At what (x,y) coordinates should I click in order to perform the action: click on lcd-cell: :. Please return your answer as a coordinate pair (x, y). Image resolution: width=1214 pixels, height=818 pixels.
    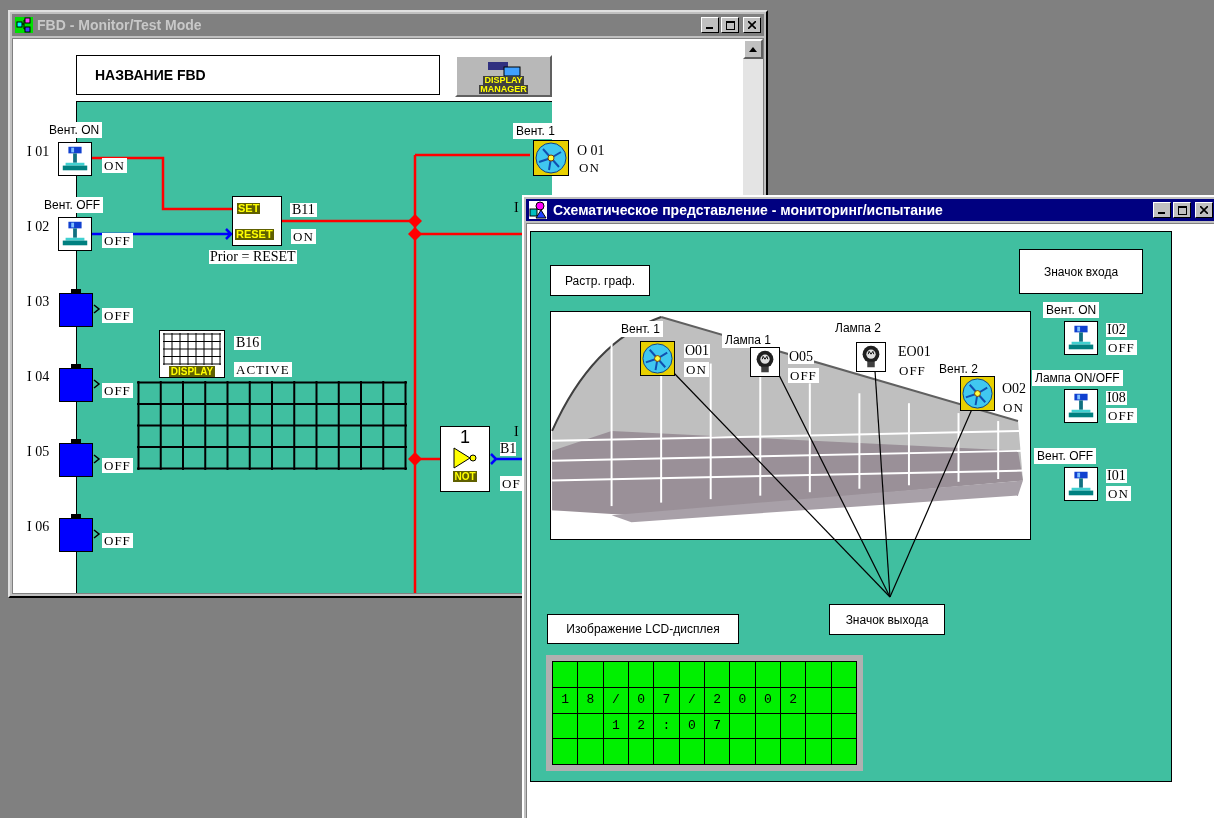
    Looking at the image, I should click on (666, 726).